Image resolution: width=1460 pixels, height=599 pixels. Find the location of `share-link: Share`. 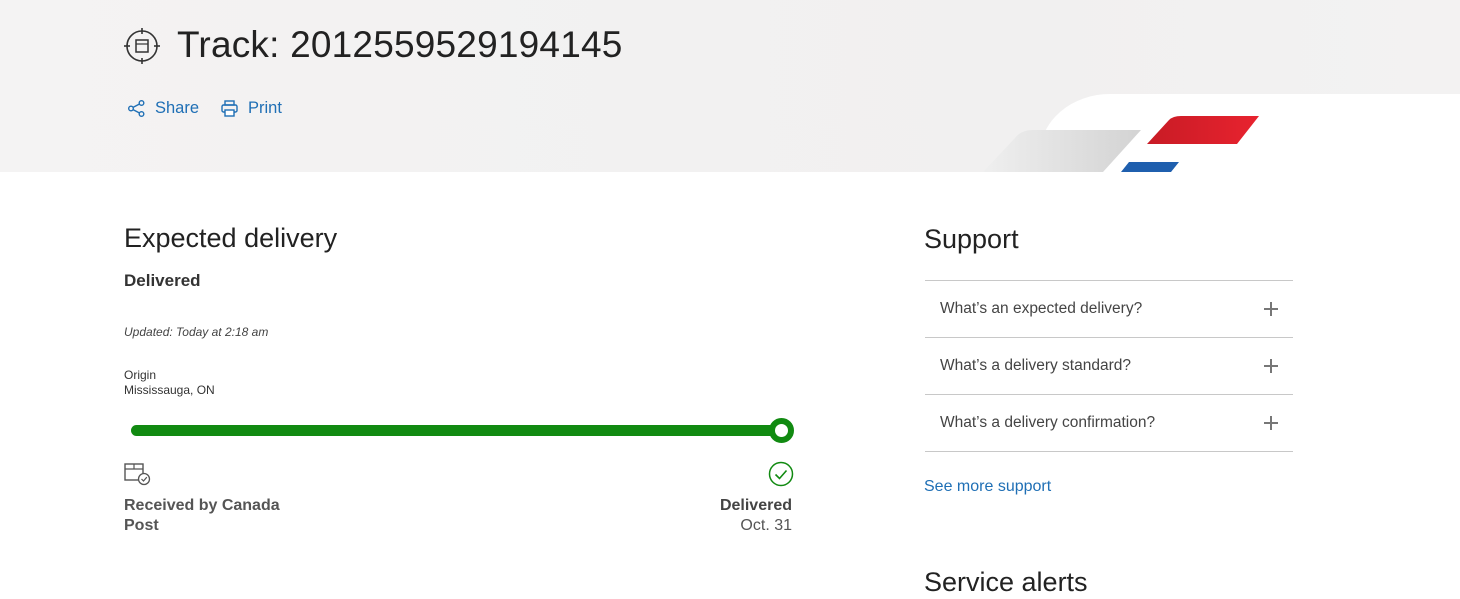

share-link: Share is located at coordinates (163, 108).